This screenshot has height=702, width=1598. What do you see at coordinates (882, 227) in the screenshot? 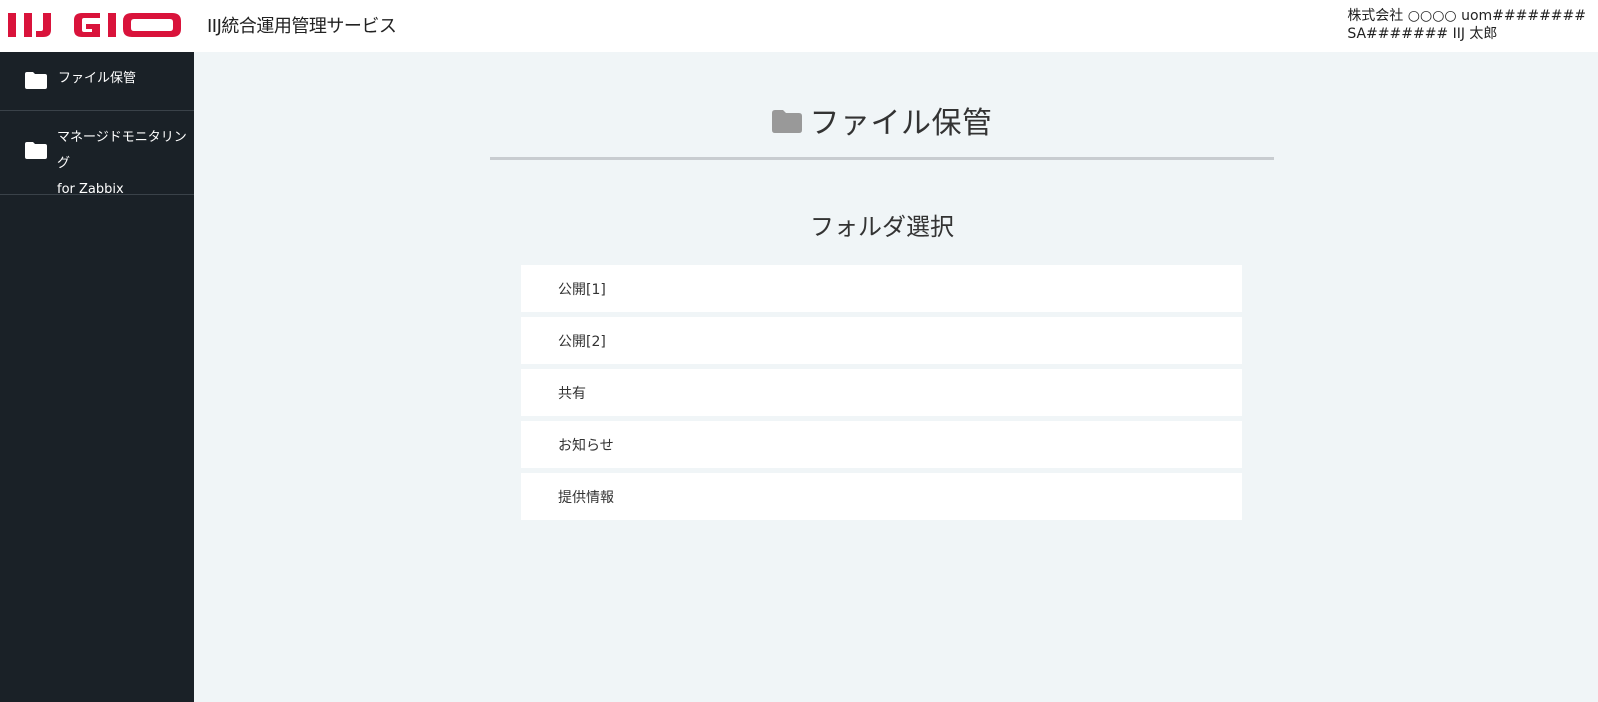
I see `folder-select-heading: フォルダ選択` at bounding box center [882, 227].